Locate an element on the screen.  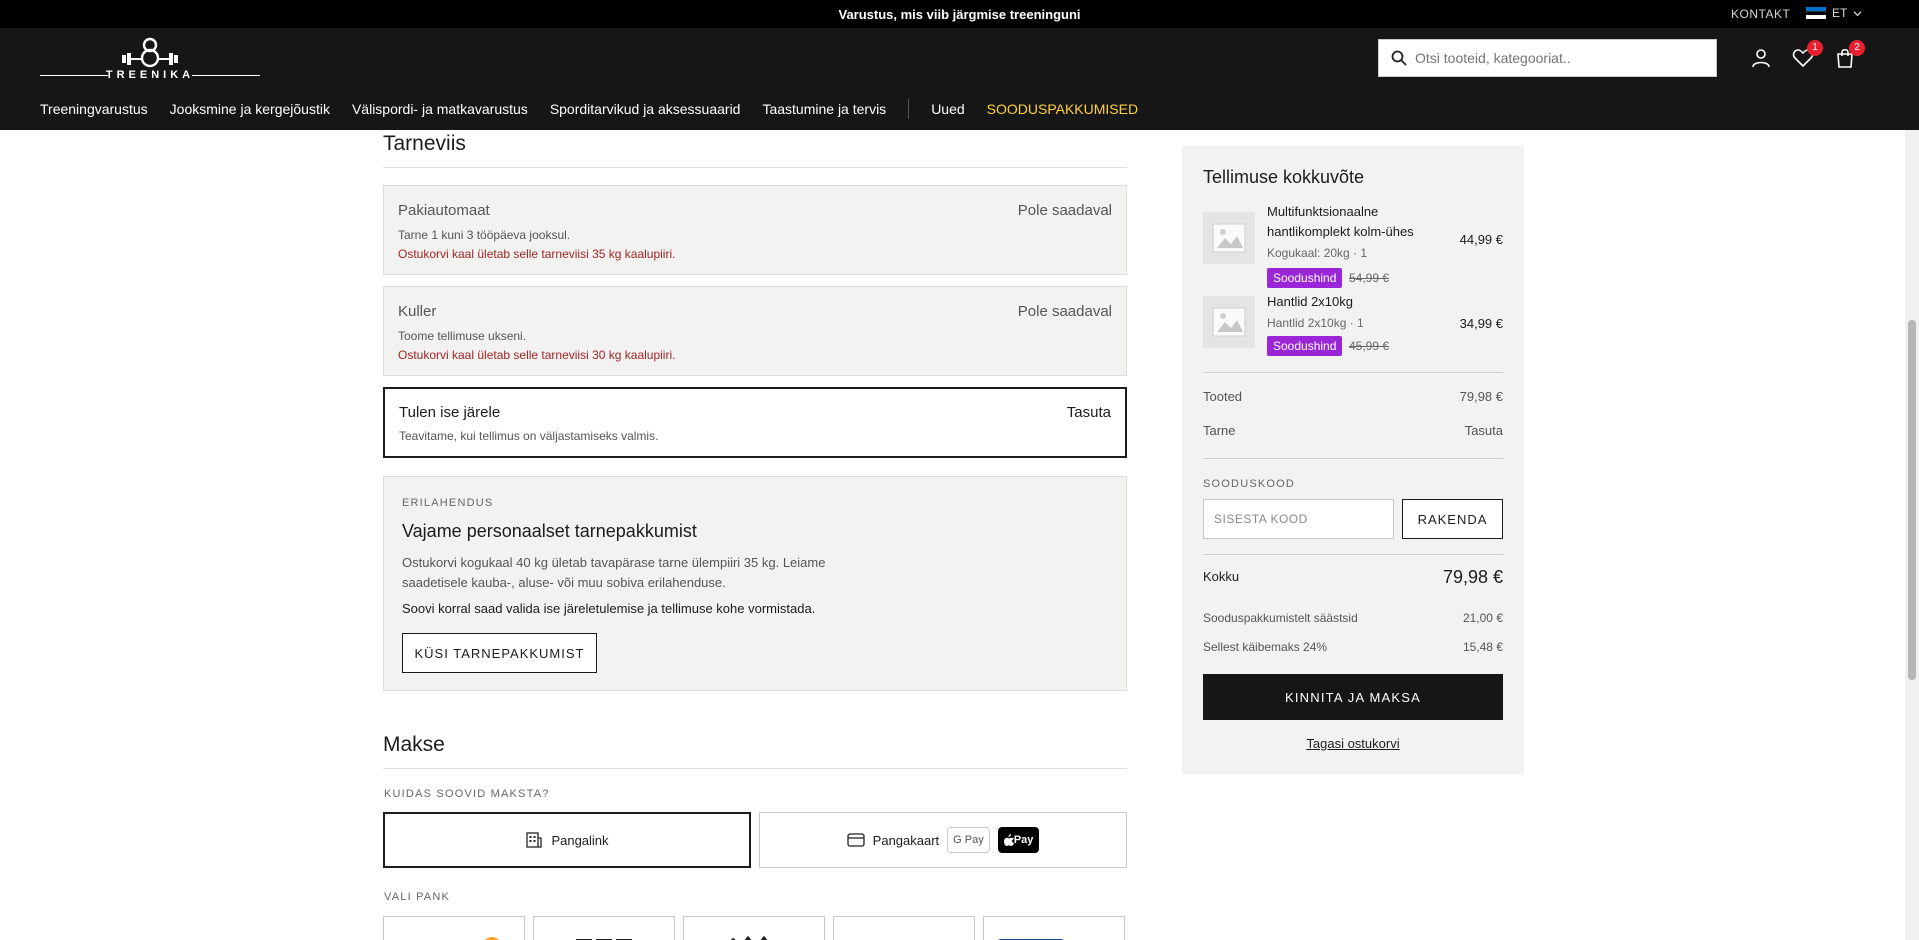
products-label: Tooted is located at coordinates (1223, 396).